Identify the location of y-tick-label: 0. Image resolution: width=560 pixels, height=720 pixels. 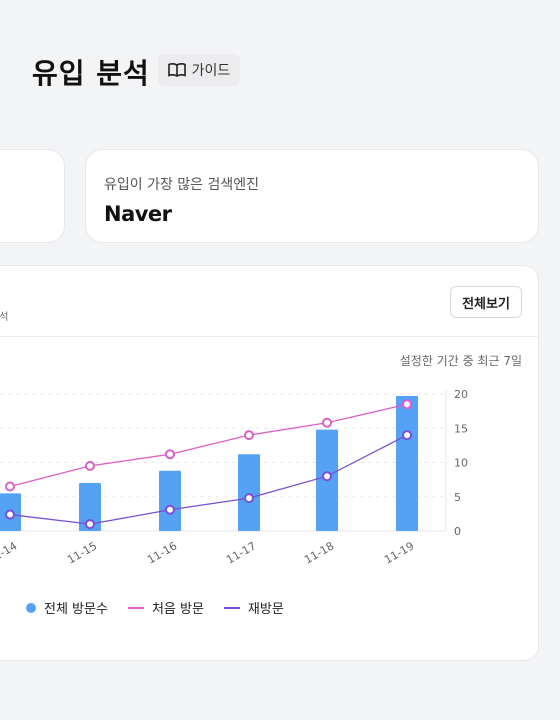
(457, 531).